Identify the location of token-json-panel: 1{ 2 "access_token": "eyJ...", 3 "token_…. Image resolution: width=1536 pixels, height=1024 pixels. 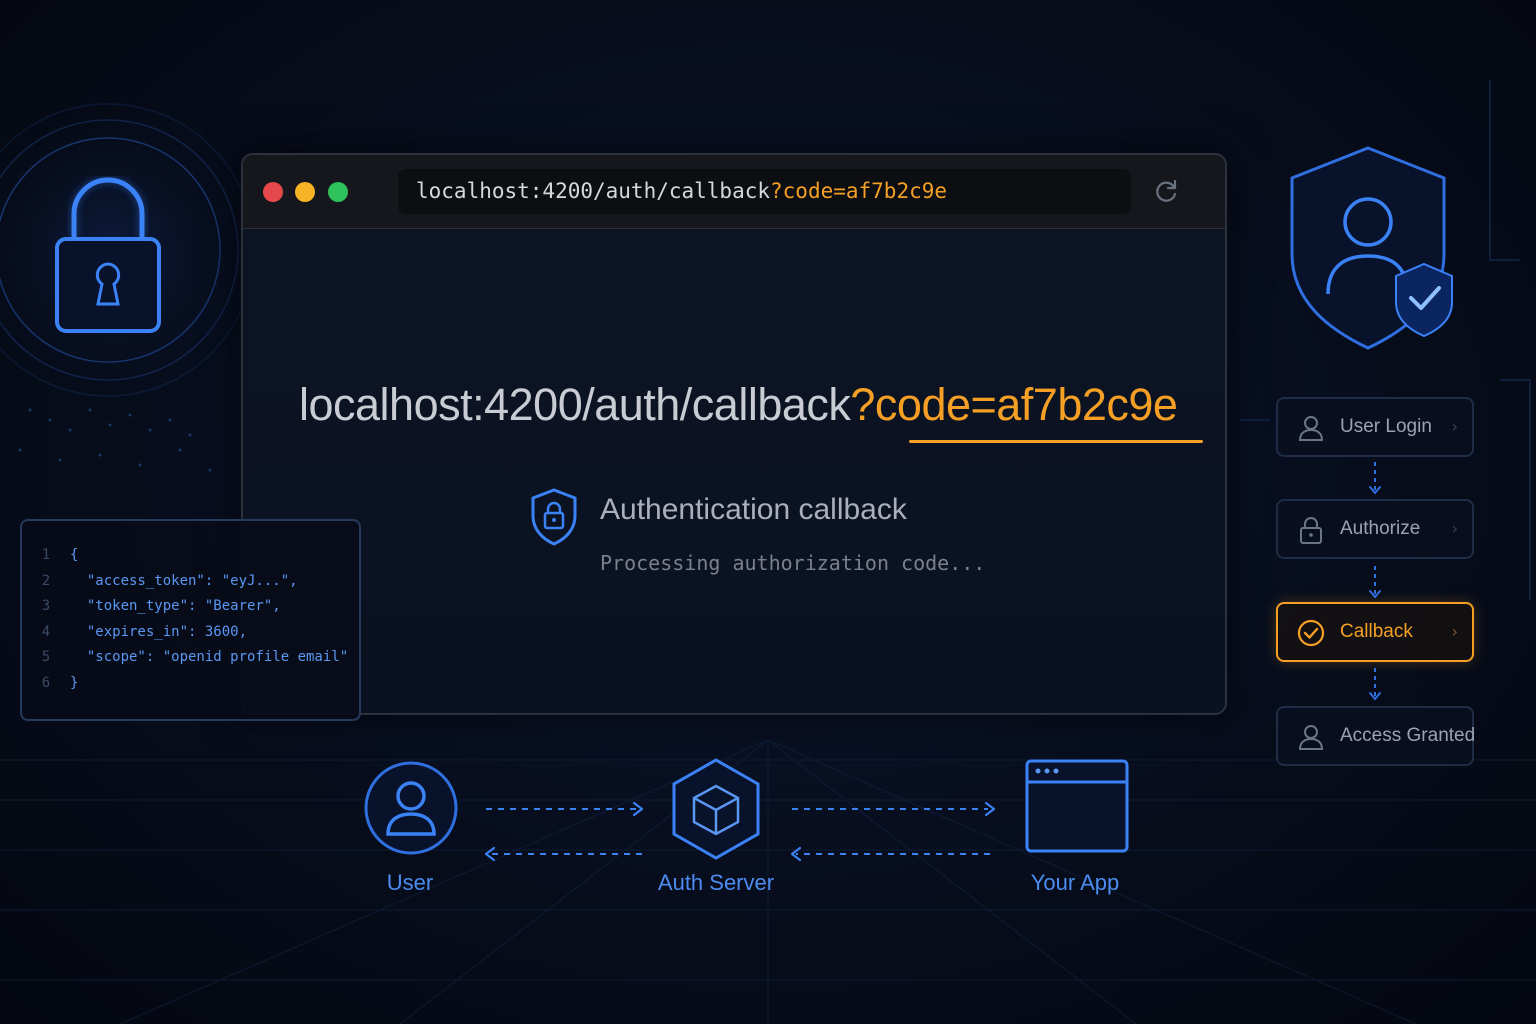
(190, 620).